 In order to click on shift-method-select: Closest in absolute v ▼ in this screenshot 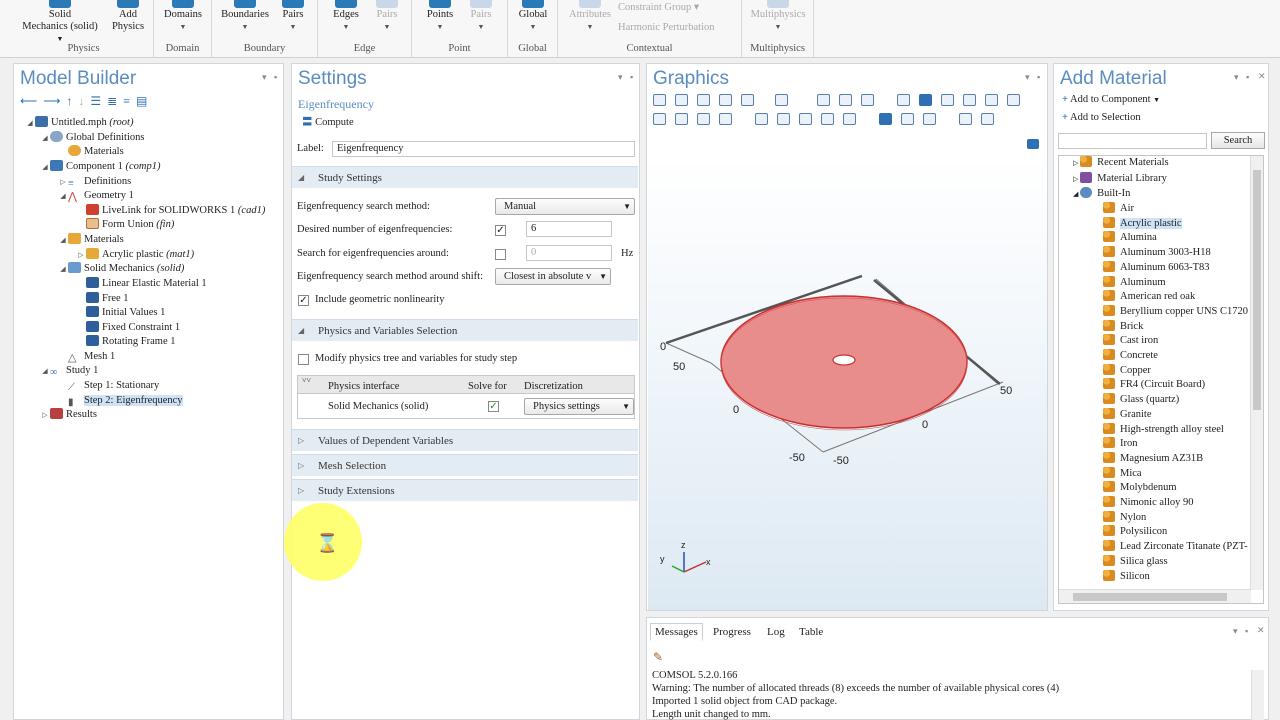, I will do `click(553, 276)`.